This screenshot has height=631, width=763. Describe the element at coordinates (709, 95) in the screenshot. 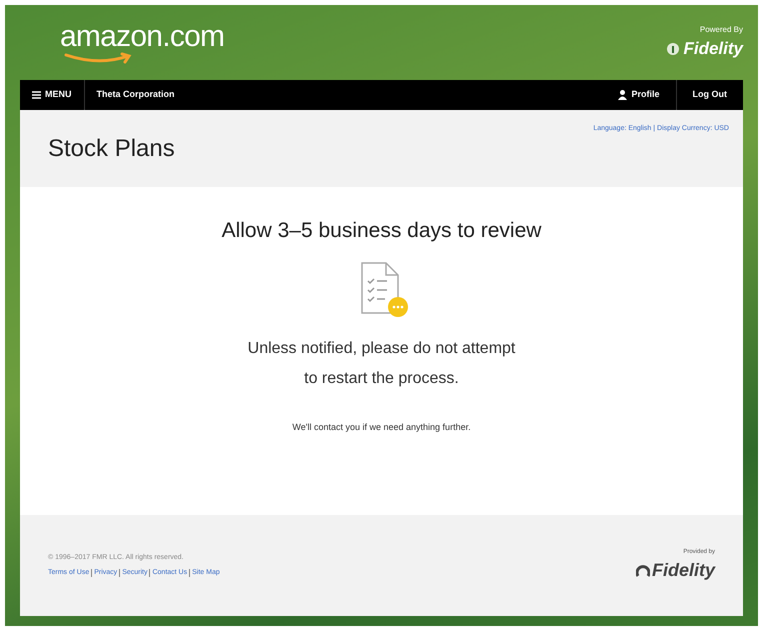

I see `logout-button: Log Out` at that location.